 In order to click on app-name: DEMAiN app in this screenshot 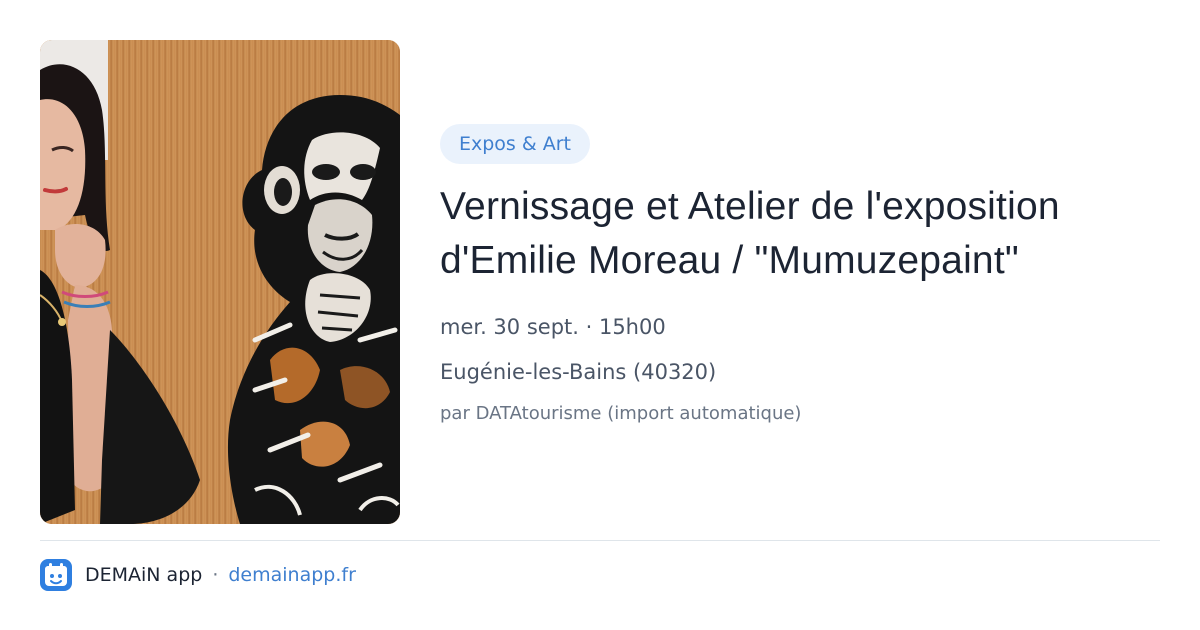, I will do `click(144, 575)`.